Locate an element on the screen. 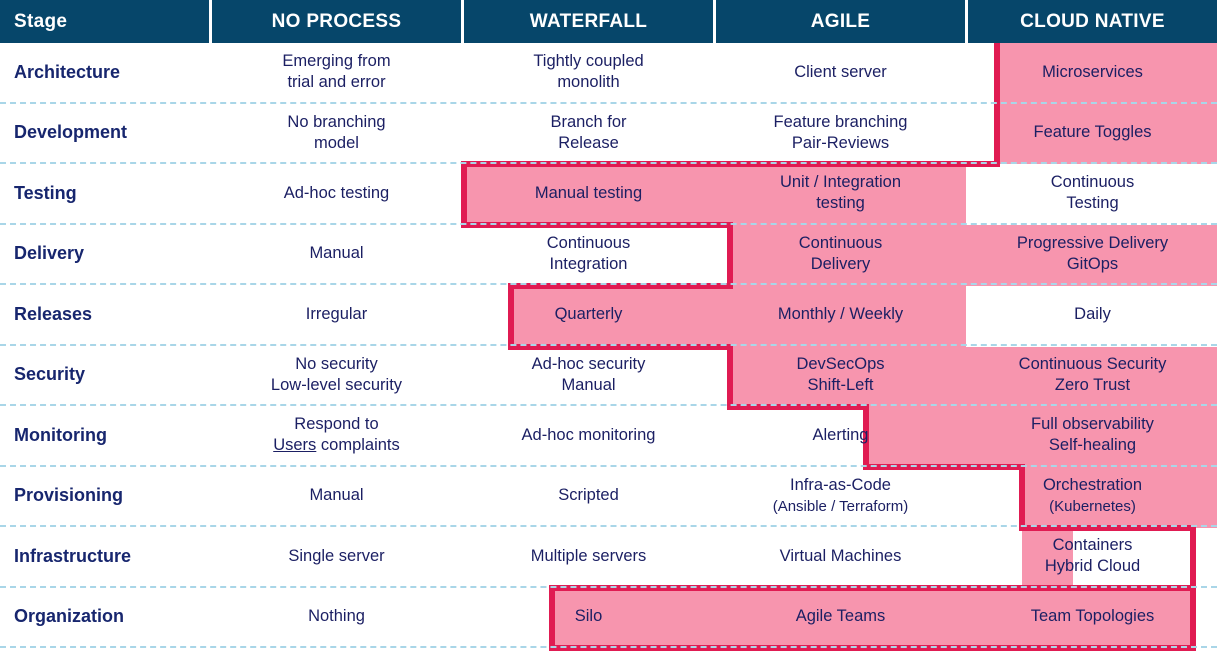  header-label-agile: AGILE is located at coordinates (840, 21).